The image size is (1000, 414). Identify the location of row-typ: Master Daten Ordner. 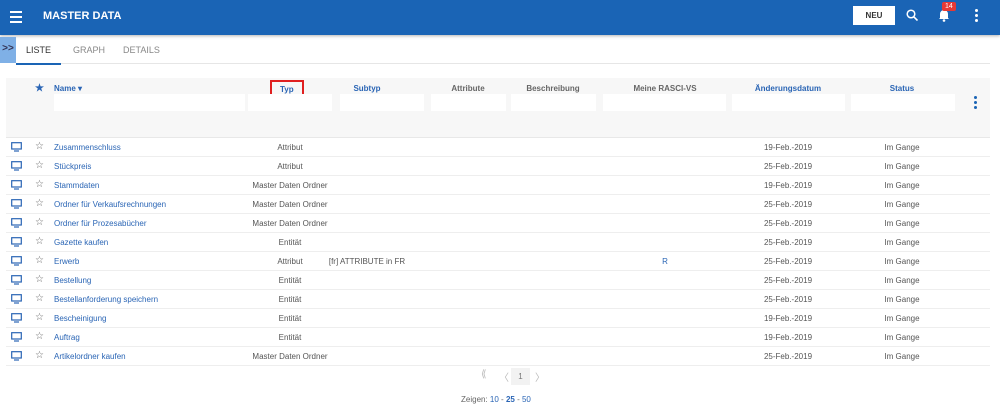
(290, 185).